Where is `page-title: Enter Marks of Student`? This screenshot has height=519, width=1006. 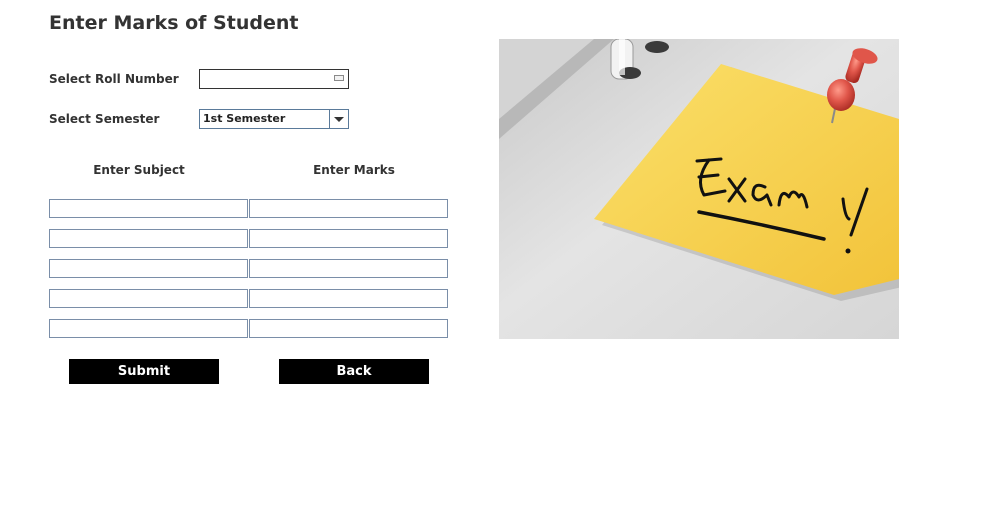 page-title: Enter Marks of Student is located at coordinates (174, 23).